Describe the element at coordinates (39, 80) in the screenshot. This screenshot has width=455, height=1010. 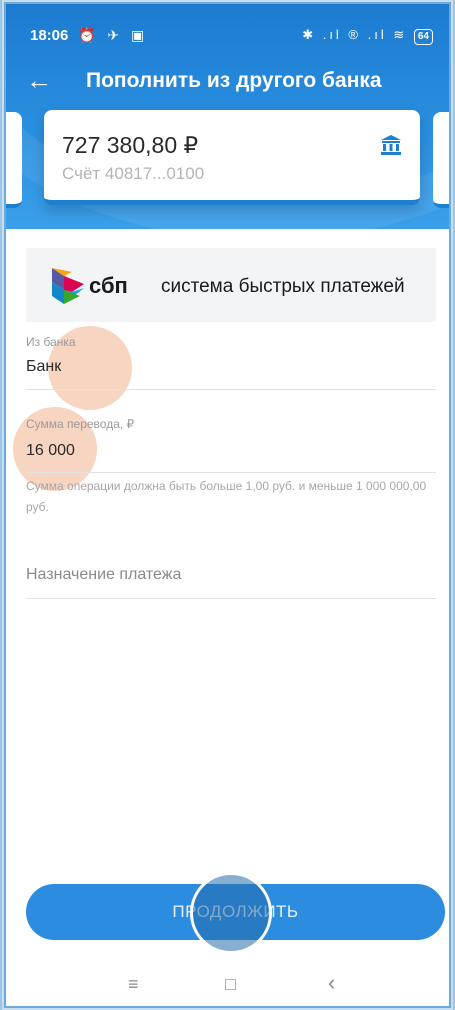
I see `back-arrow-icon: ←` at that location.